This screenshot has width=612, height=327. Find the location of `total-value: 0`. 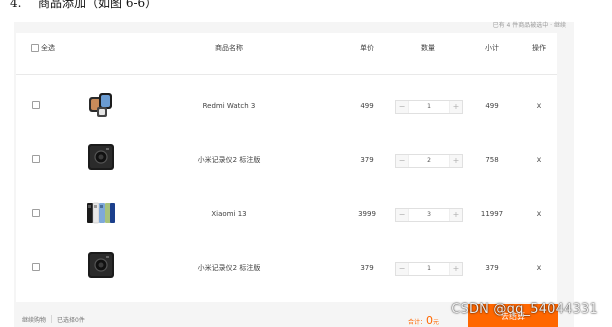

total-value: 0 is located at coordinates (430, 320).